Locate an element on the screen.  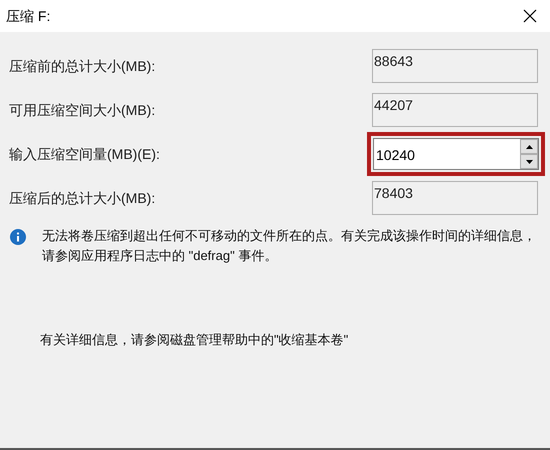
field-label: 输入压缩空间量(MB)(E): is located at coordinates (84, 154).